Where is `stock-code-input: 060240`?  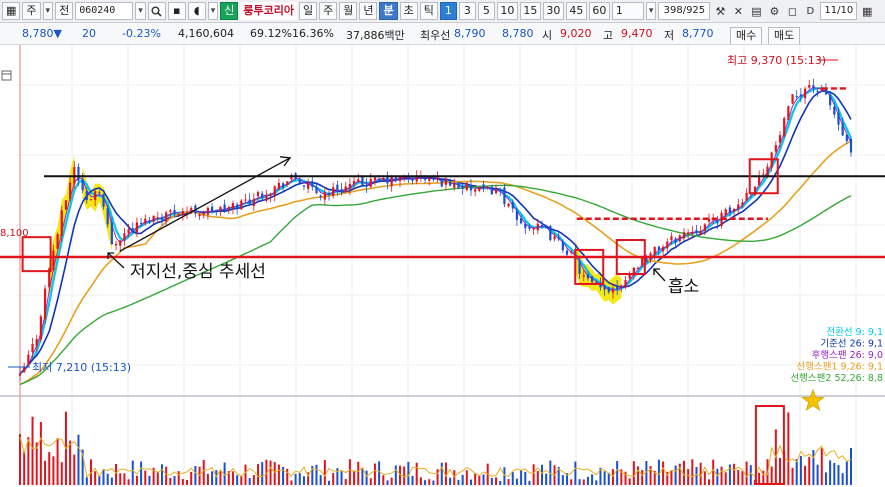
stock-code-input: 060240 is located at coordinates (104, 11).